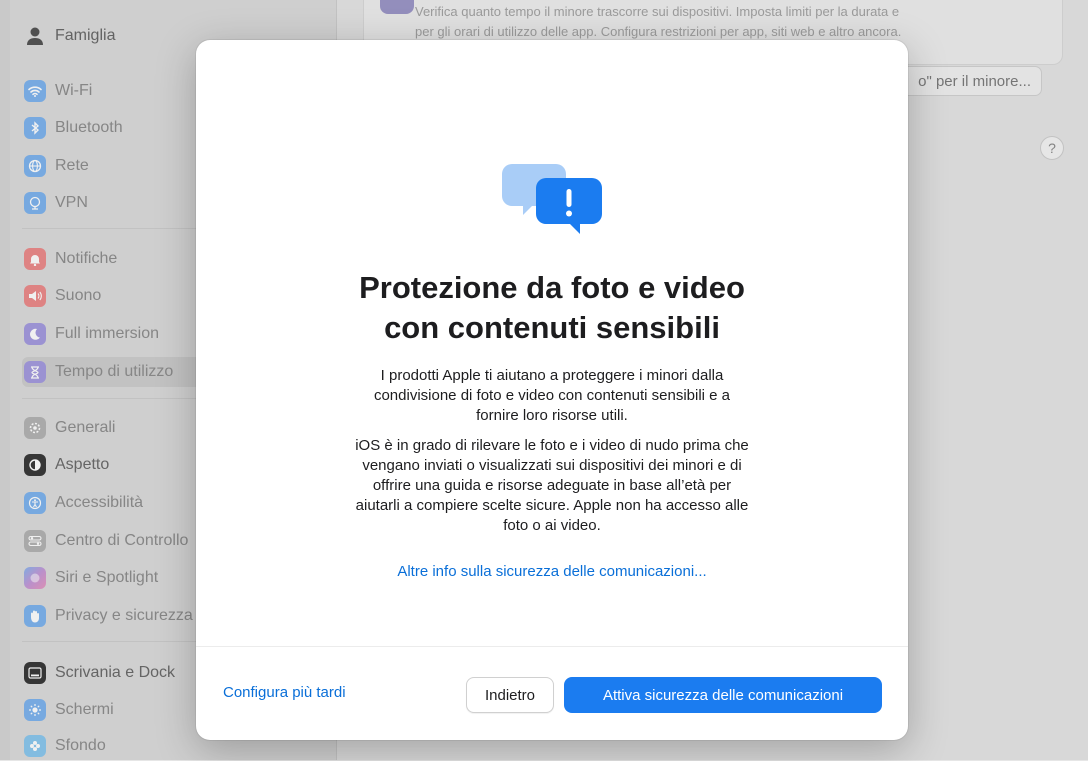  I want to click on configure-later-link: Configura più tardi, so click(284, 692).